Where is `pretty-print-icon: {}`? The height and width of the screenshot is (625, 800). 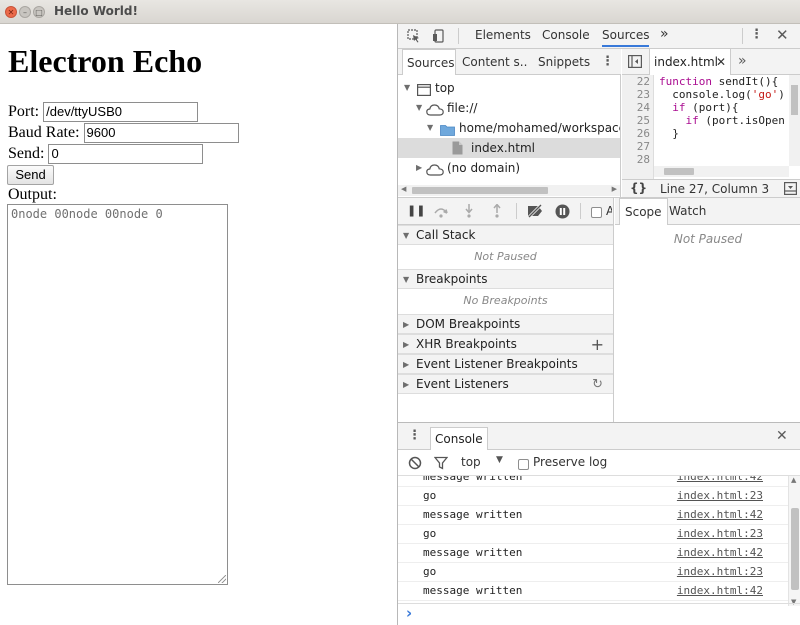 pretty-print-icon: {} is located at coordinates (638, 188).